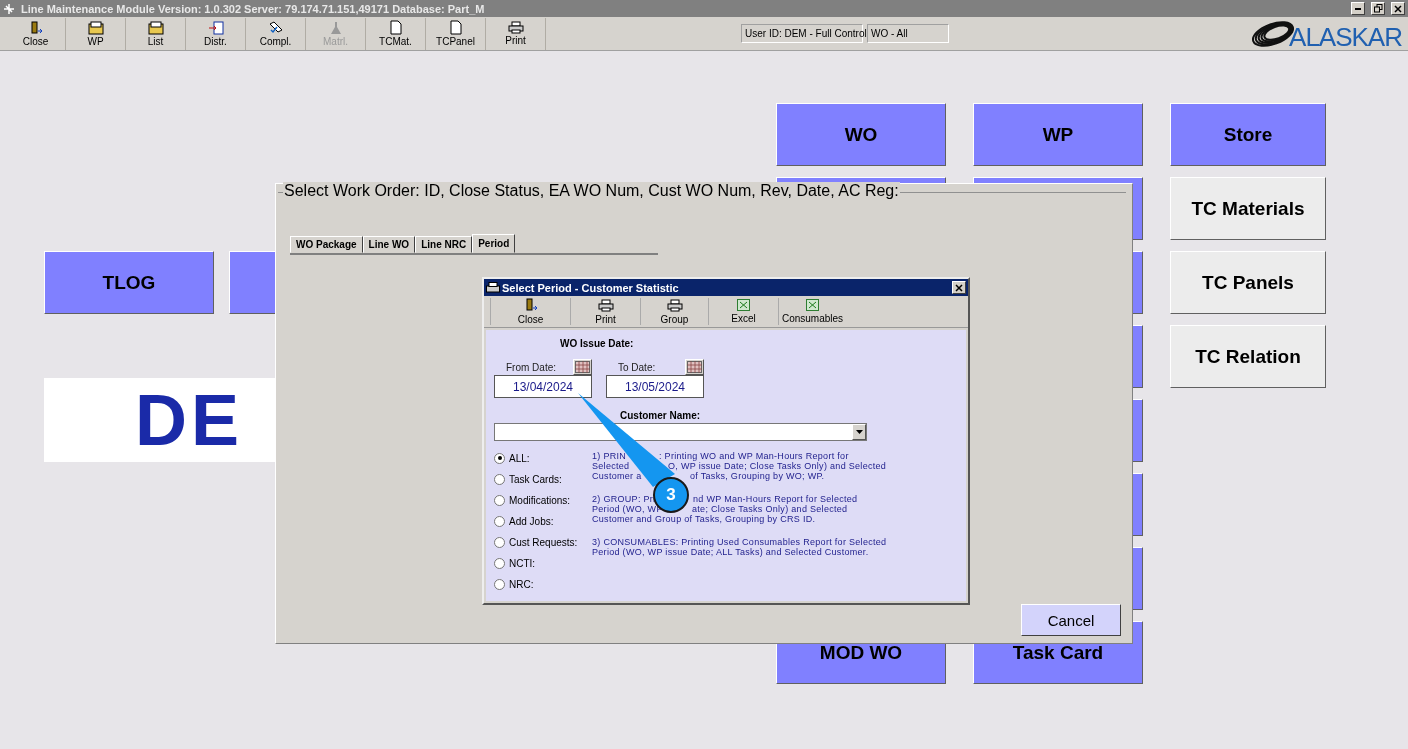 The width and height of the screenshot is (1408, 749). Describe the element at coordinates (1248, 134) in the screenshot. I see `menu-button: Store` at that location.